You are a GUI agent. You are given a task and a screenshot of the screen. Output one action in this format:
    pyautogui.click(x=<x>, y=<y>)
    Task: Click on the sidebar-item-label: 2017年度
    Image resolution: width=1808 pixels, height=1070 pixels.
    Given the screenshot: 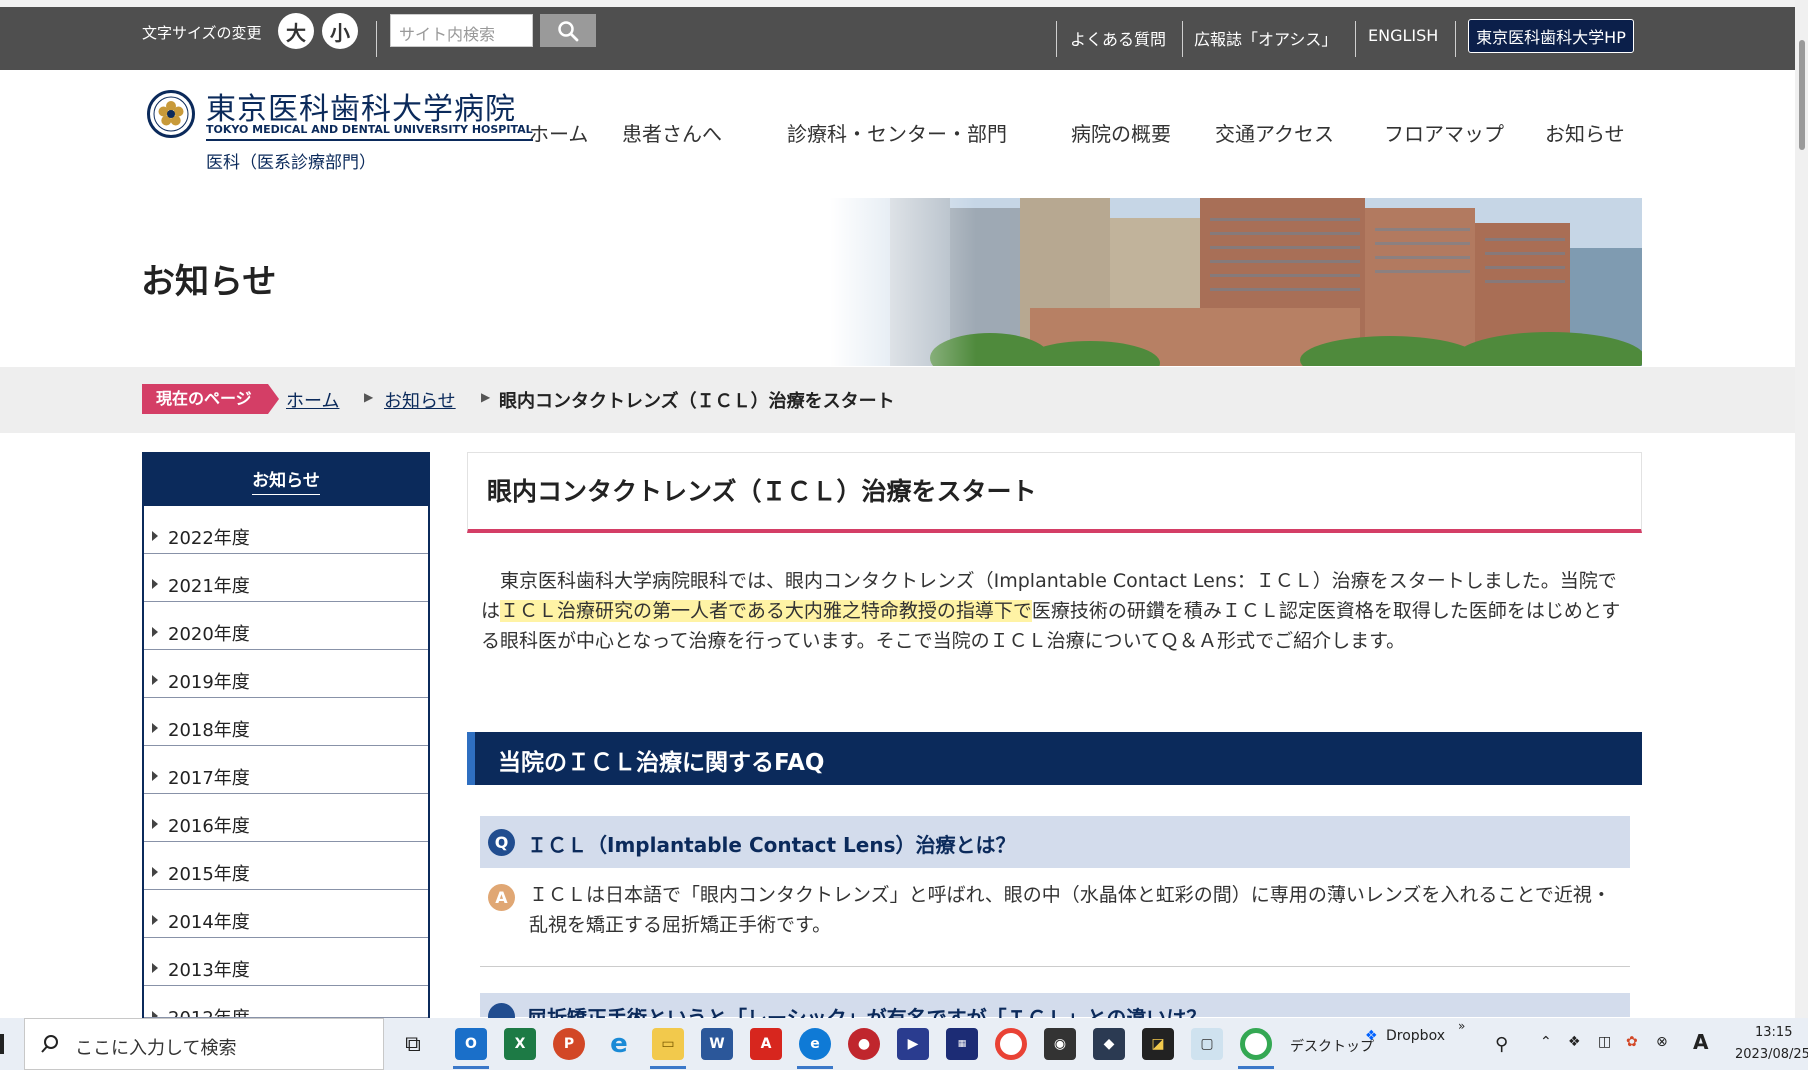 What is the action you would take?
    pyautogui.click(x=209, y=778)
    